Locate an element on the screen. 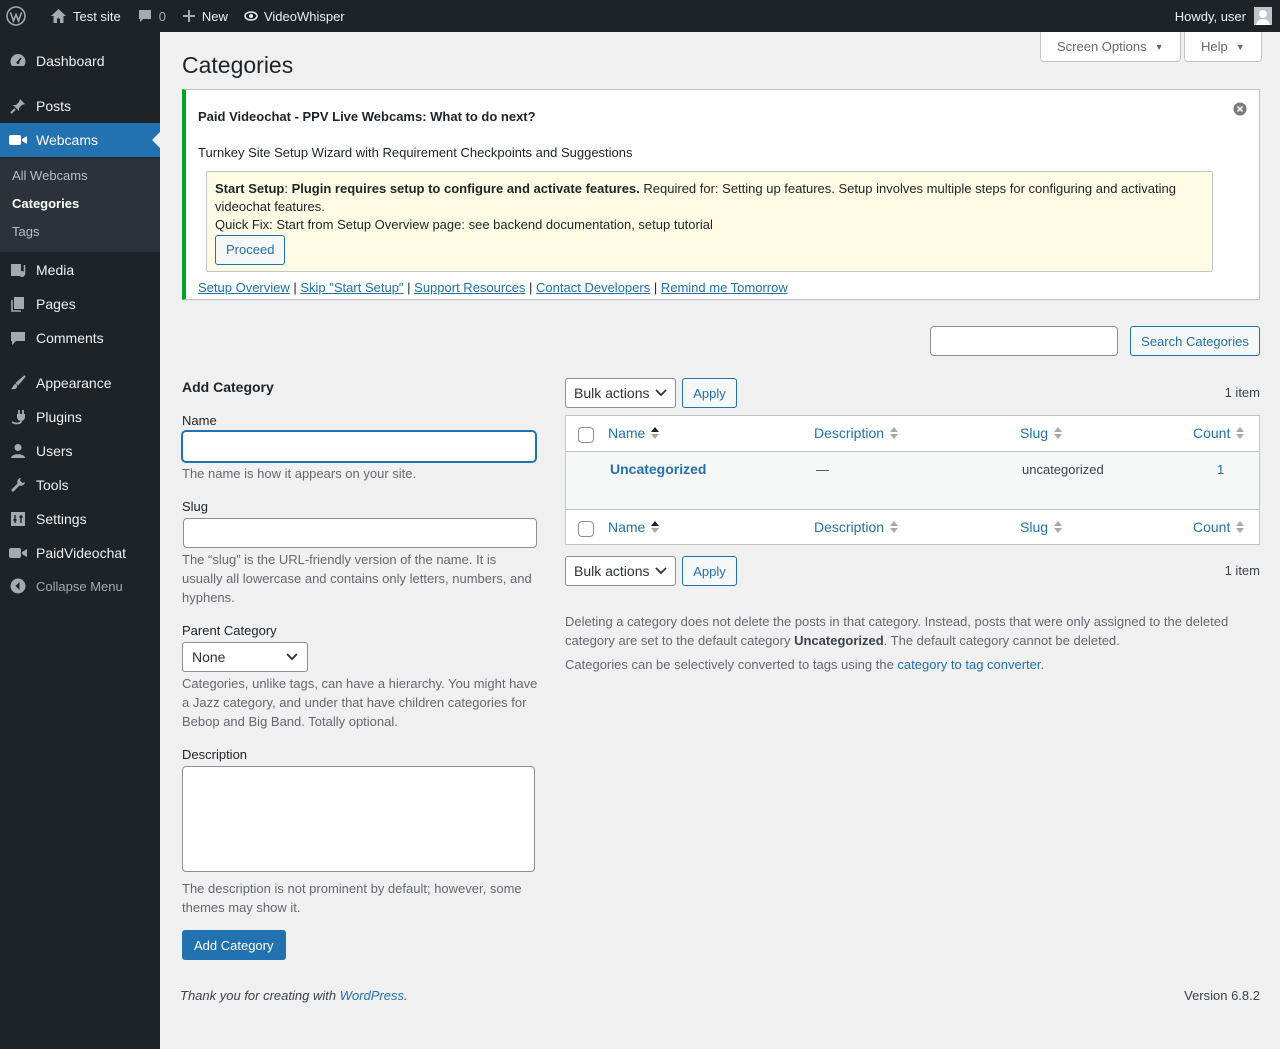 This screenshot has height=1049, width=1280. select-all-checkbox-footer is located at coordinates (586, 529).